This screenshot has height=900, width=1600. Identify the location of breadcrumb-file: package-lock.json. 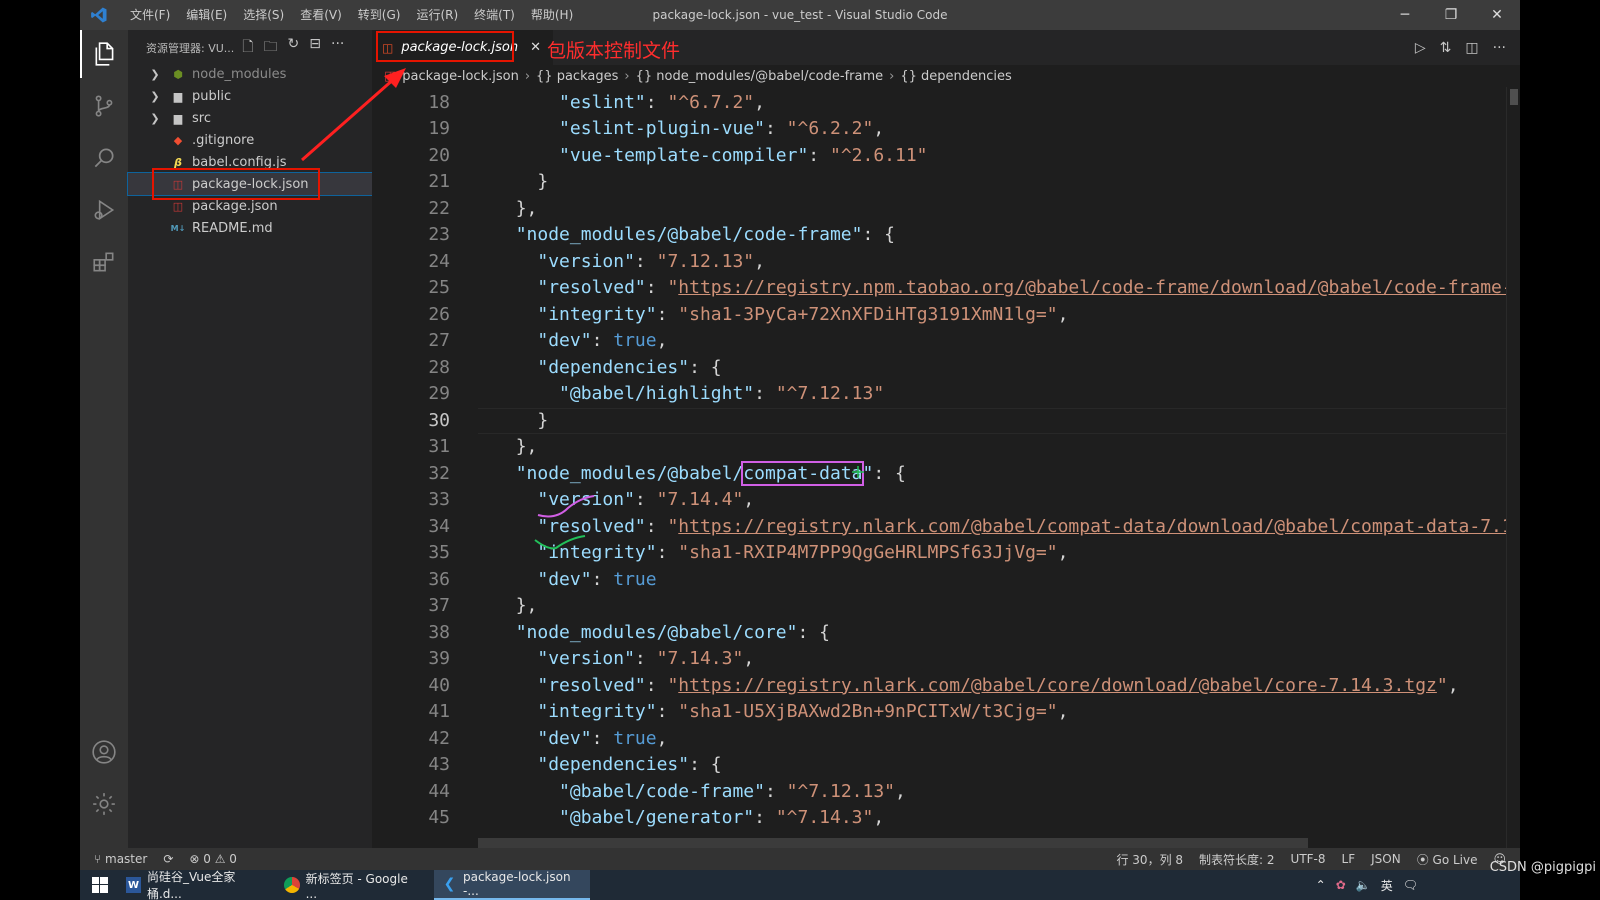
(460, 76).